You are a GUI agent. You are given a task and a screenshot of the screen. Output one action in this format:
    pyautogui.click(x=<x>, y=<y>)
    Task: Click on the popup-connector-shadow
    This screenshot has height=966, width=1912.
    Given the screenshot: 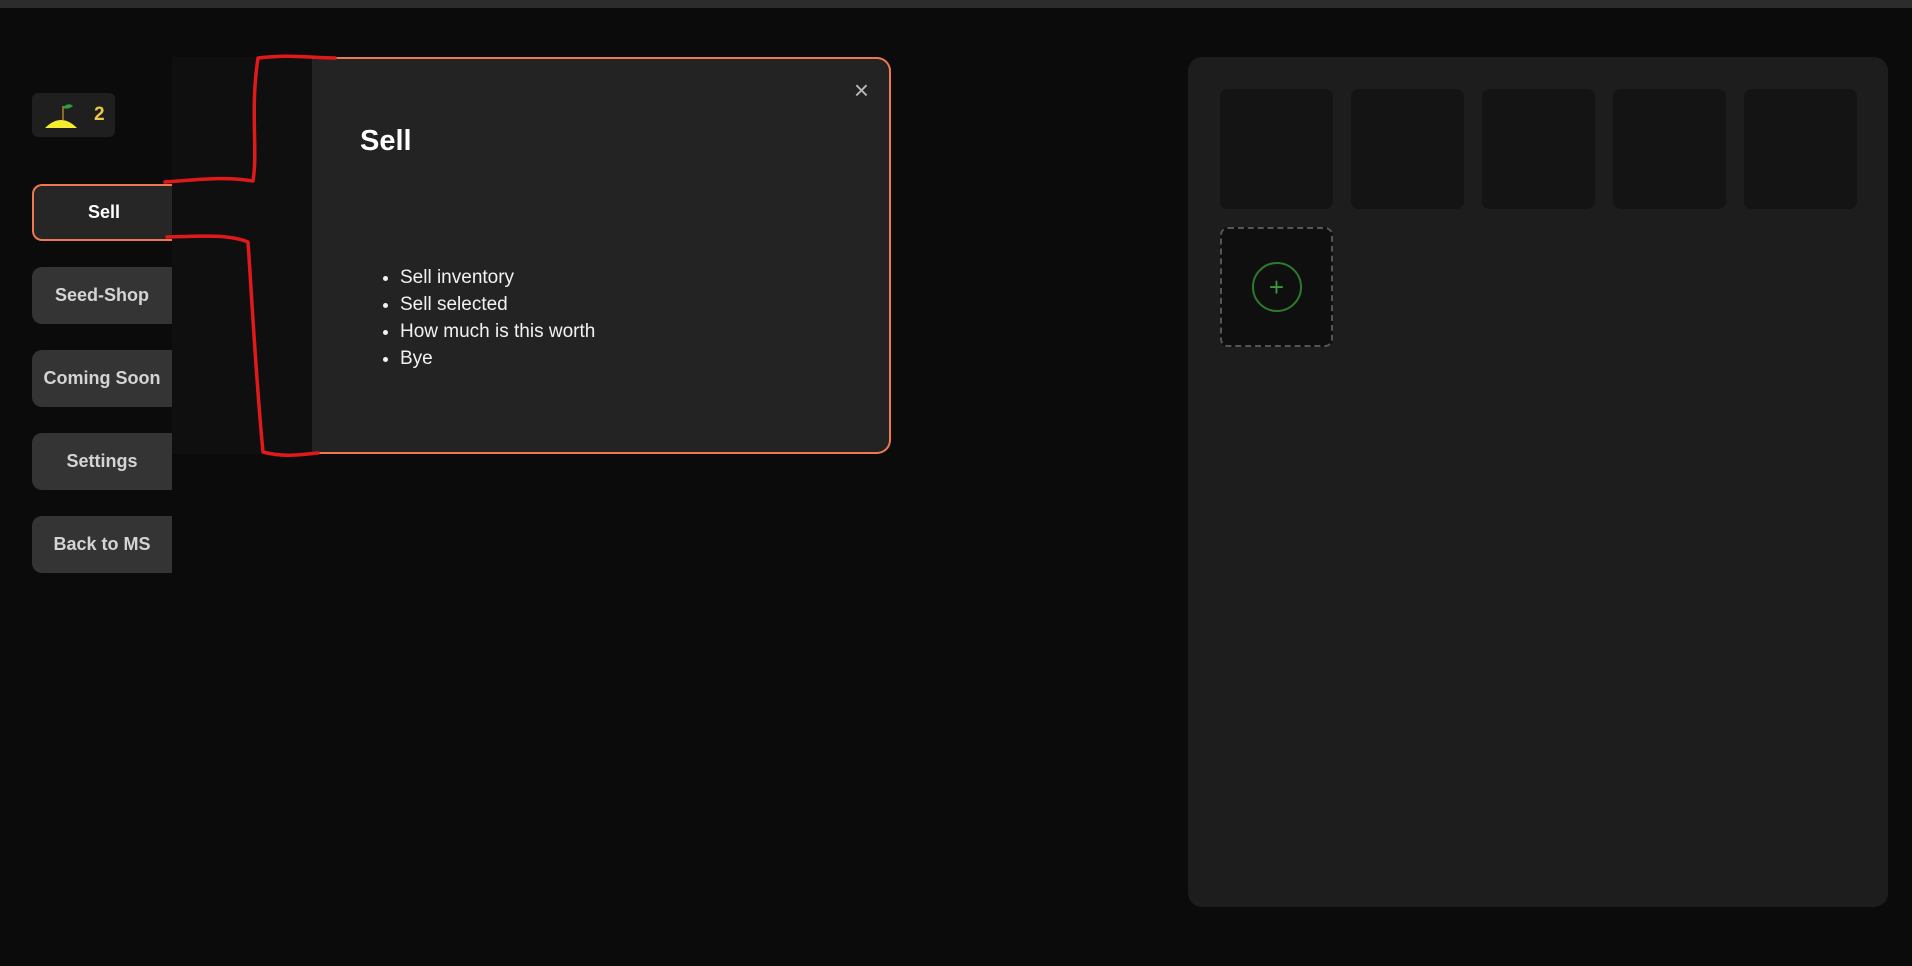 What is the action you would take?
    pyautogui.click(x=242, y=255)
    